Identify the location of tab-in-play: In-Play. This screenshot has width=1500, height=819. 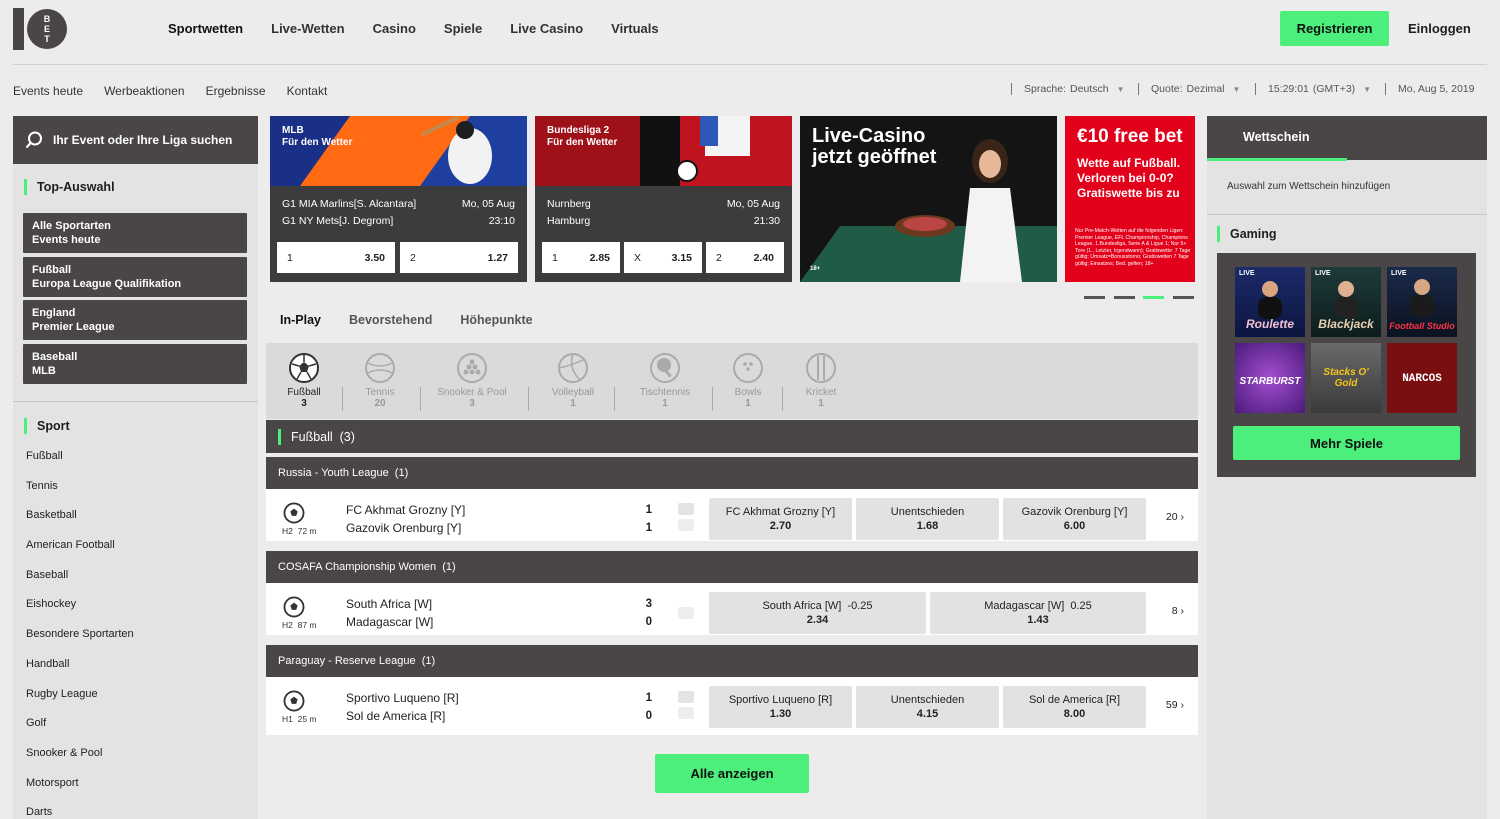
(300, 320).